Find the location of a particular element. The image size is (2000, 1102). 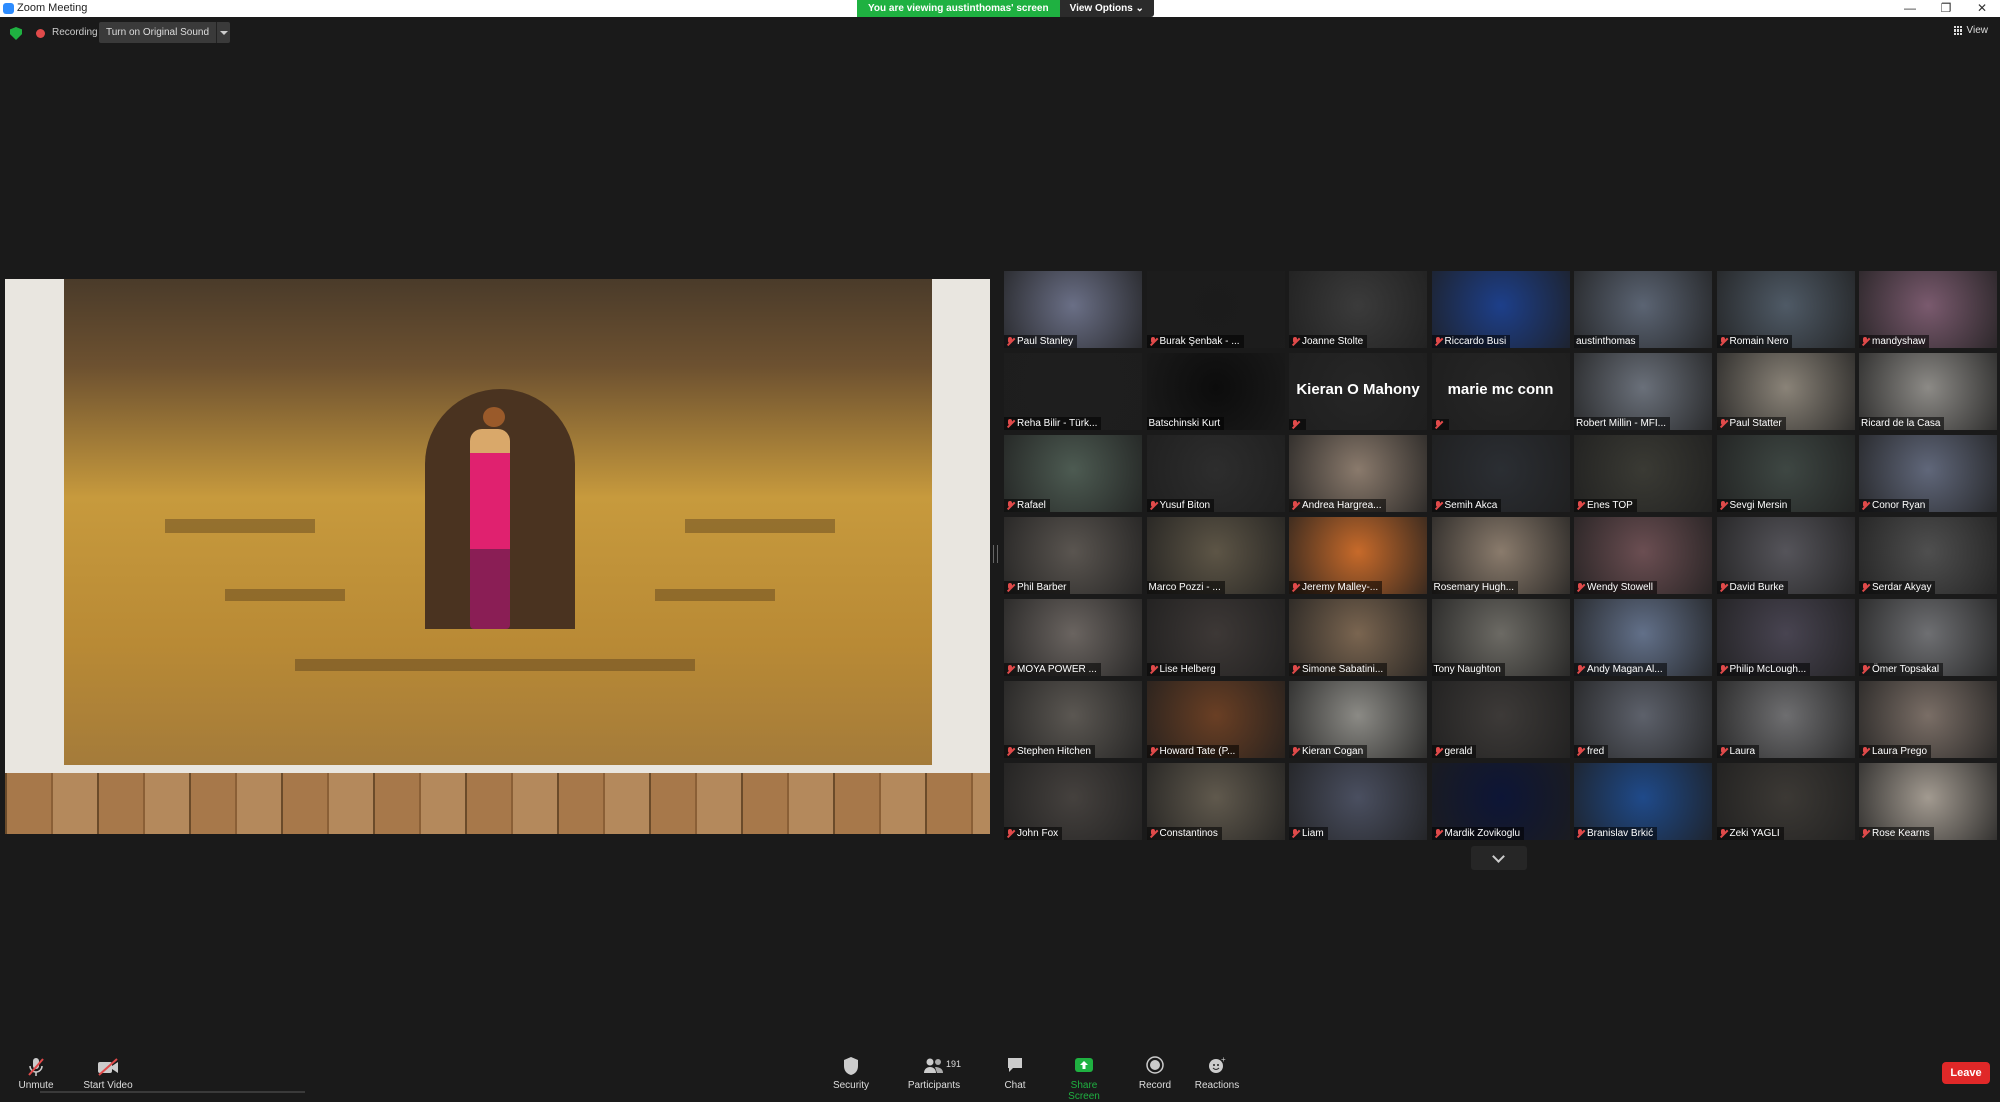

participant-tile: Kieran Cogan is located at coordinates (1358, 719).